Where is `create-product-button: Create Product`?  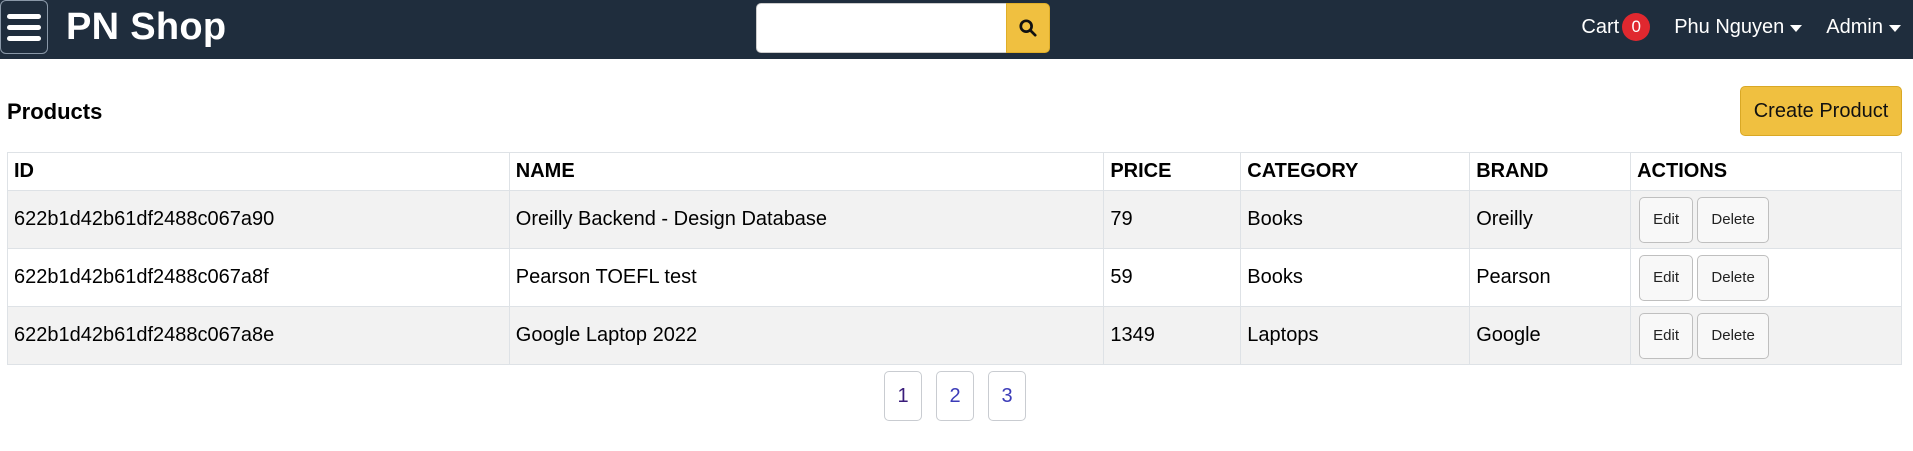
create-product-button: Create Product is located at coordinates (1821, 111).